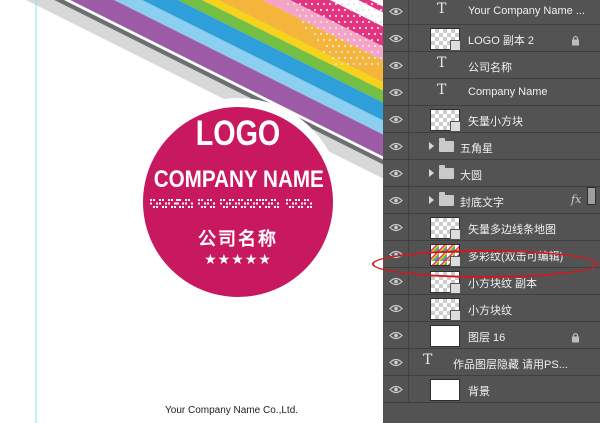  I want to click on lock-icon, so click(575, 339).